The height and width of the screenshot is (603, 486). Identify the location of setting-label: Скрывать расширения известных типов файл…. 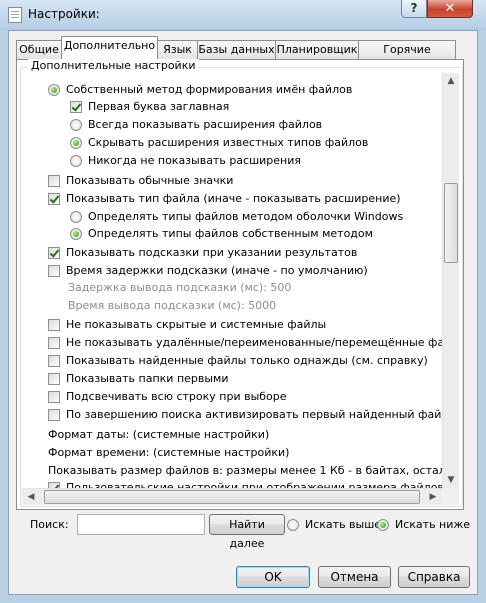
(228, 142).